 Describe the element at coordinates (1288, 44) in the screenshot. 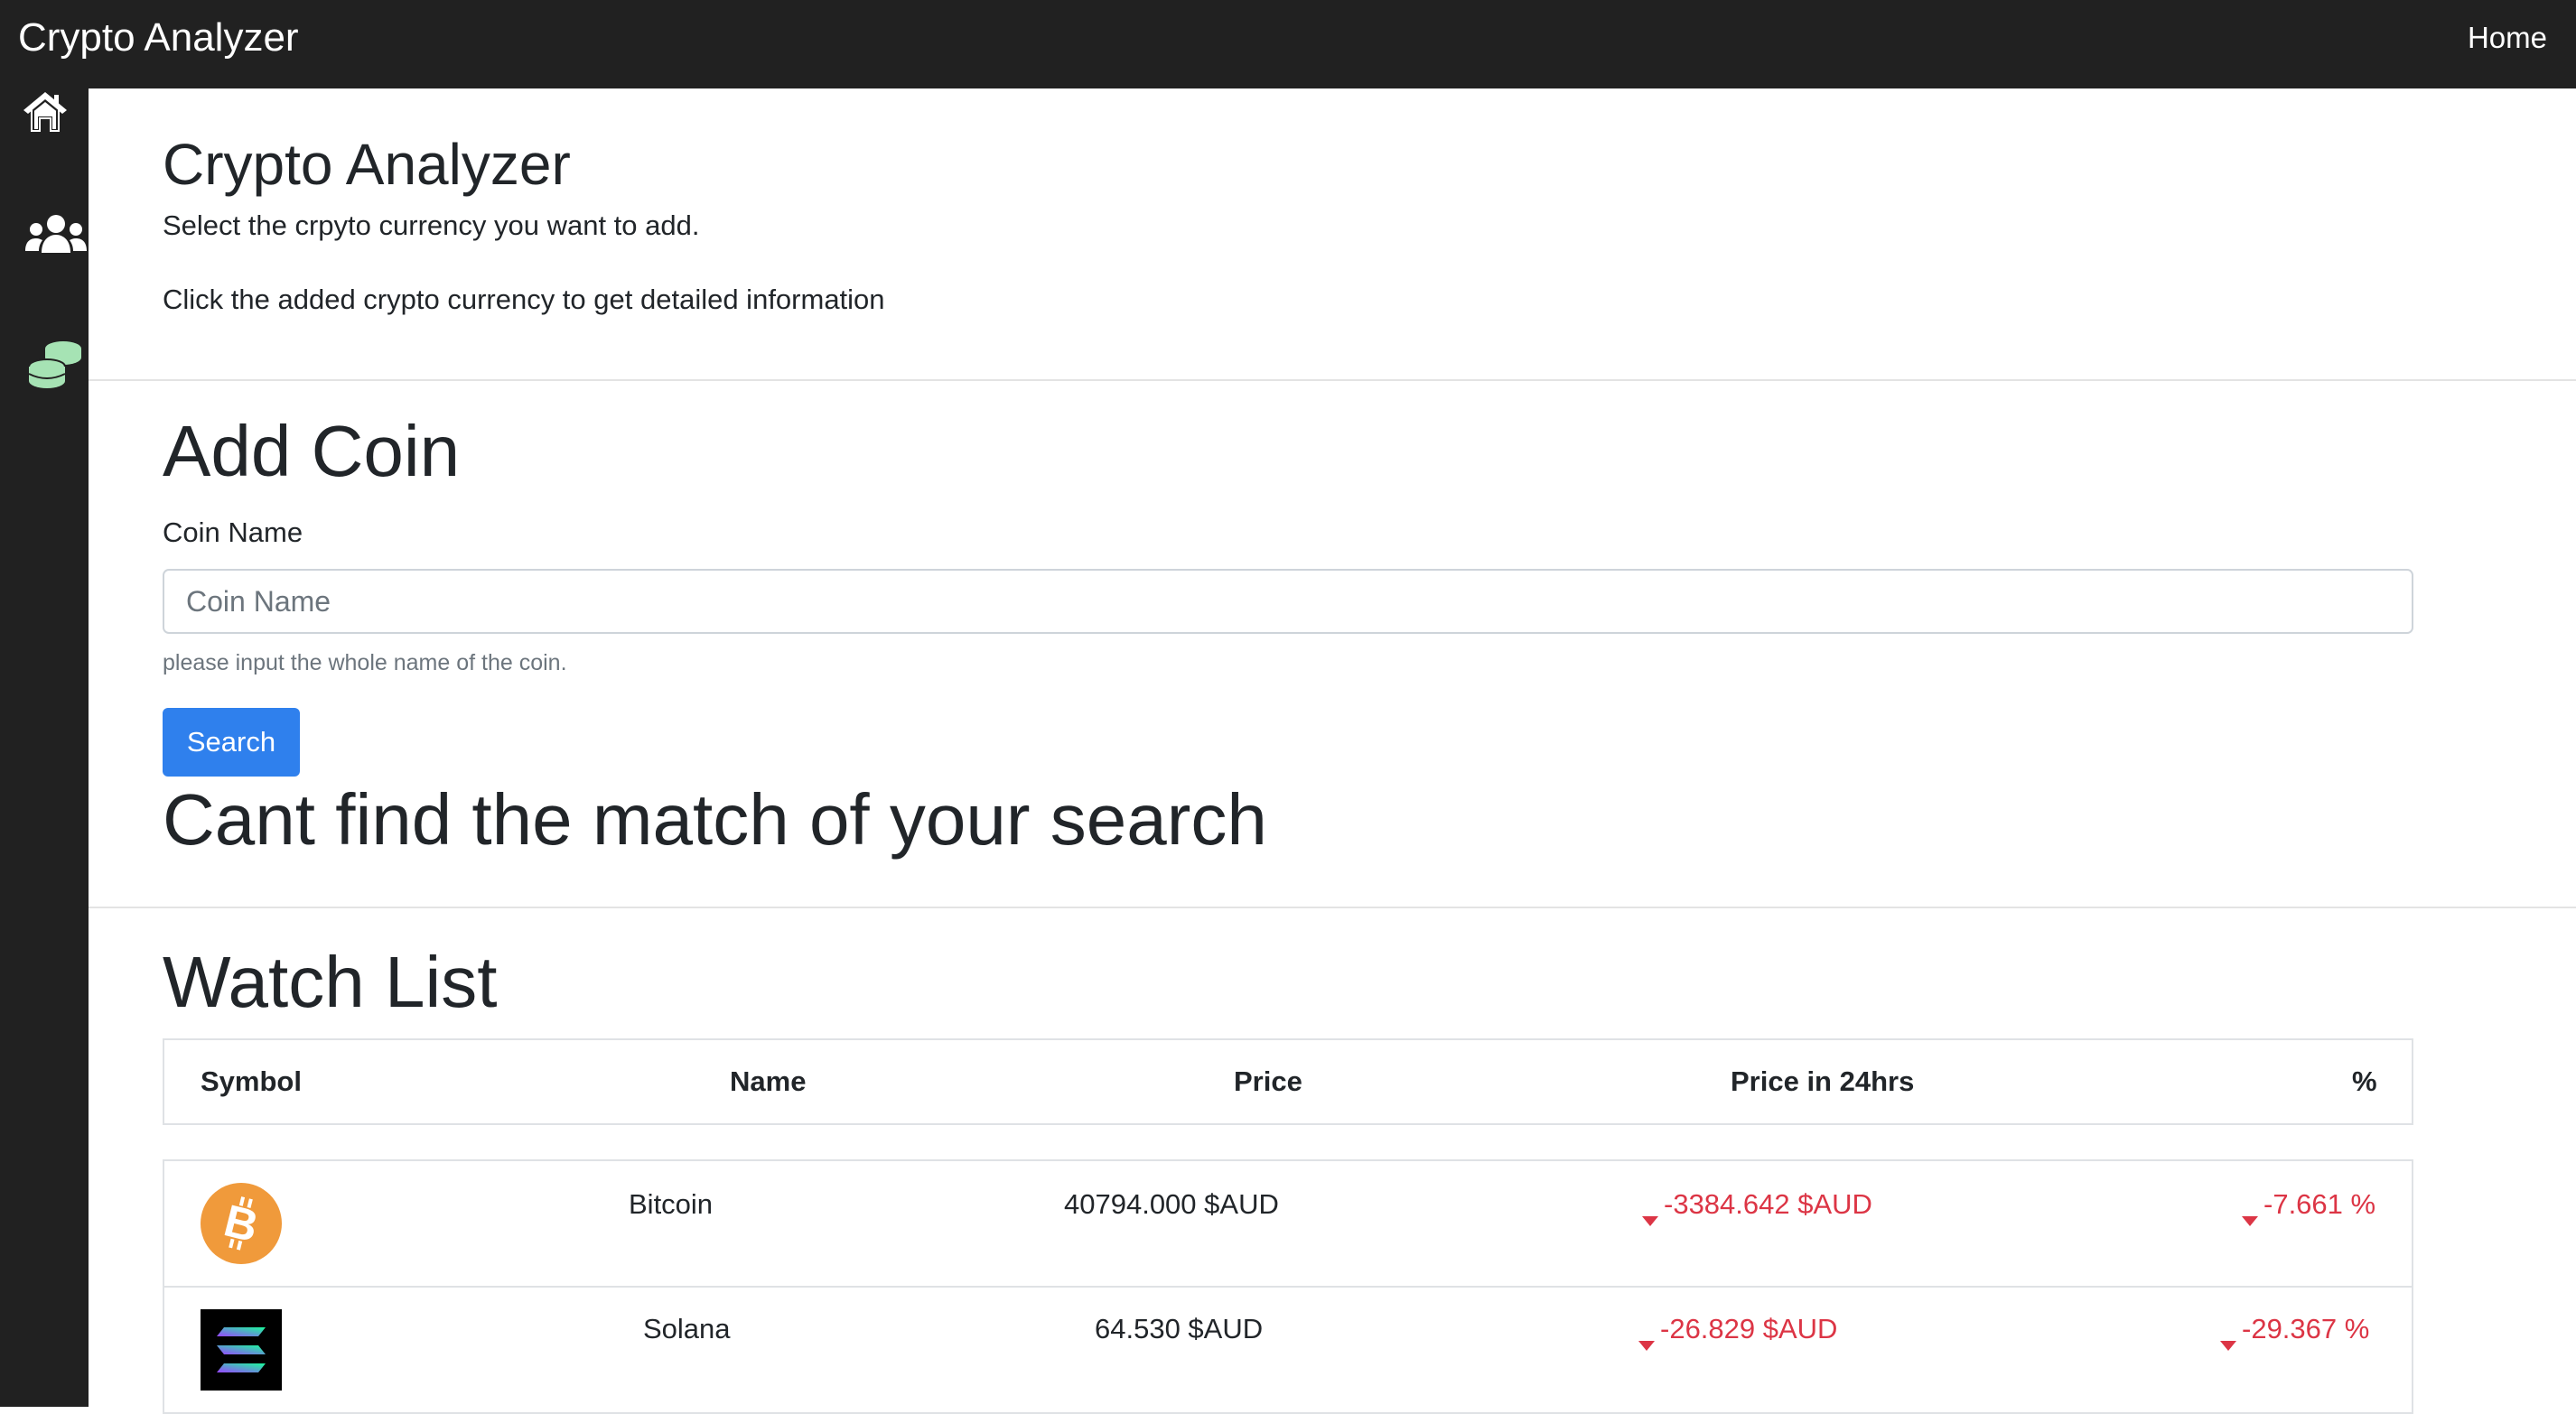

I see `top-navbar: Crypto Analyzer Home` at that location.